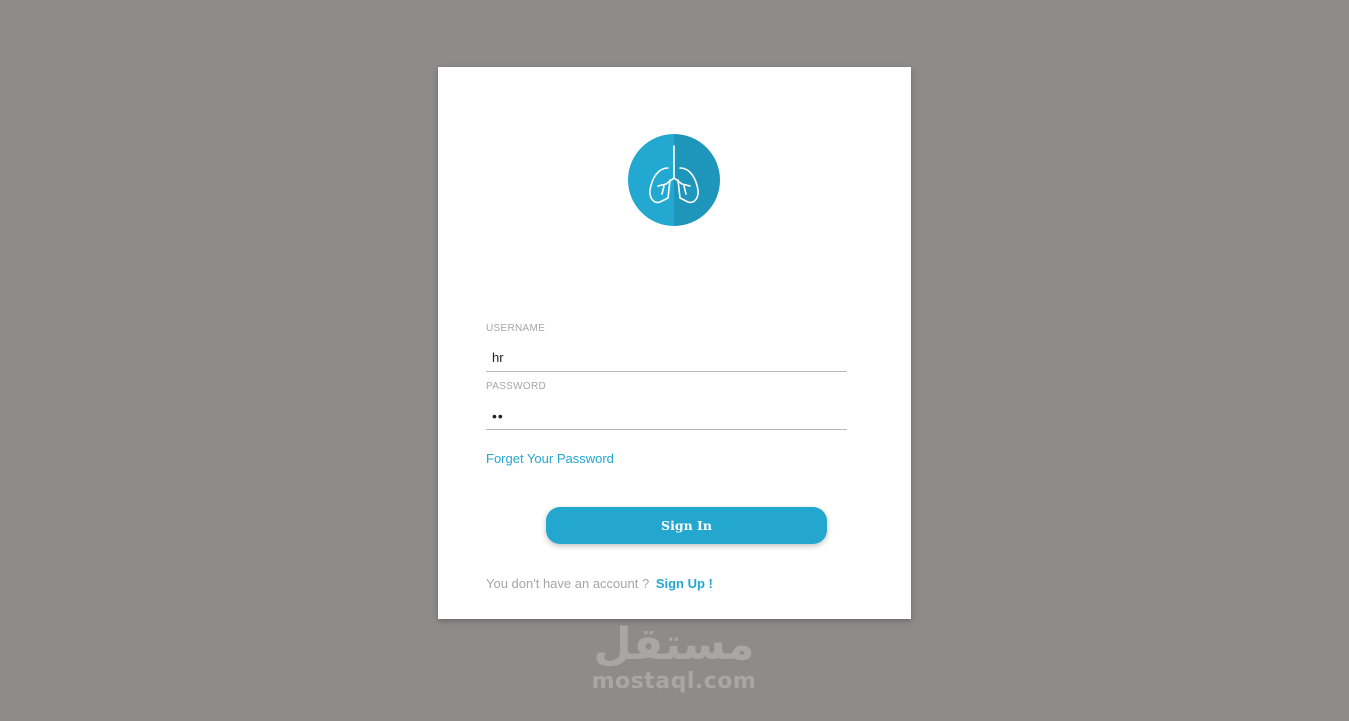 The image size is (1349, 721). What do you see at coordinates (674, 681) in the screenshot?
I see `watermark-latin: mostaql.com` at bounding box center [674, 681].